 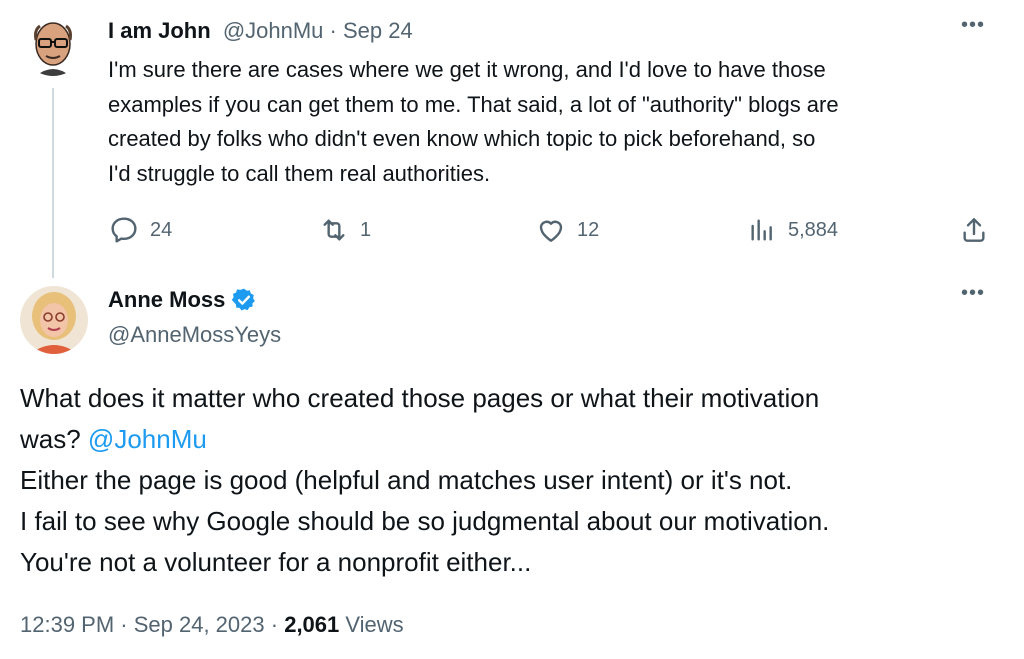 I want to click on views-count: 2,061, so click(x=311, y=624).